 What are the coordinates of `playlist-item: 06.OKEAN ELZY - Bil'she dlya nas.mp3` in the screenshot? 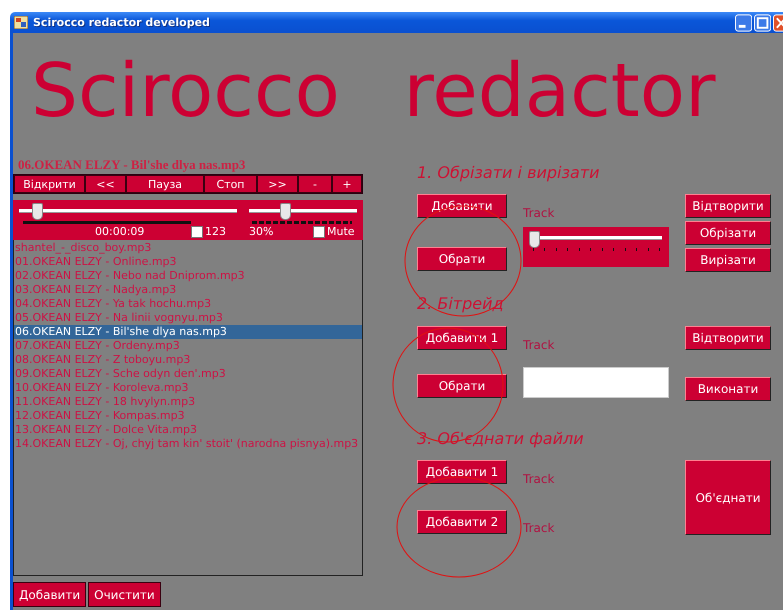 It's located at (188, 332).